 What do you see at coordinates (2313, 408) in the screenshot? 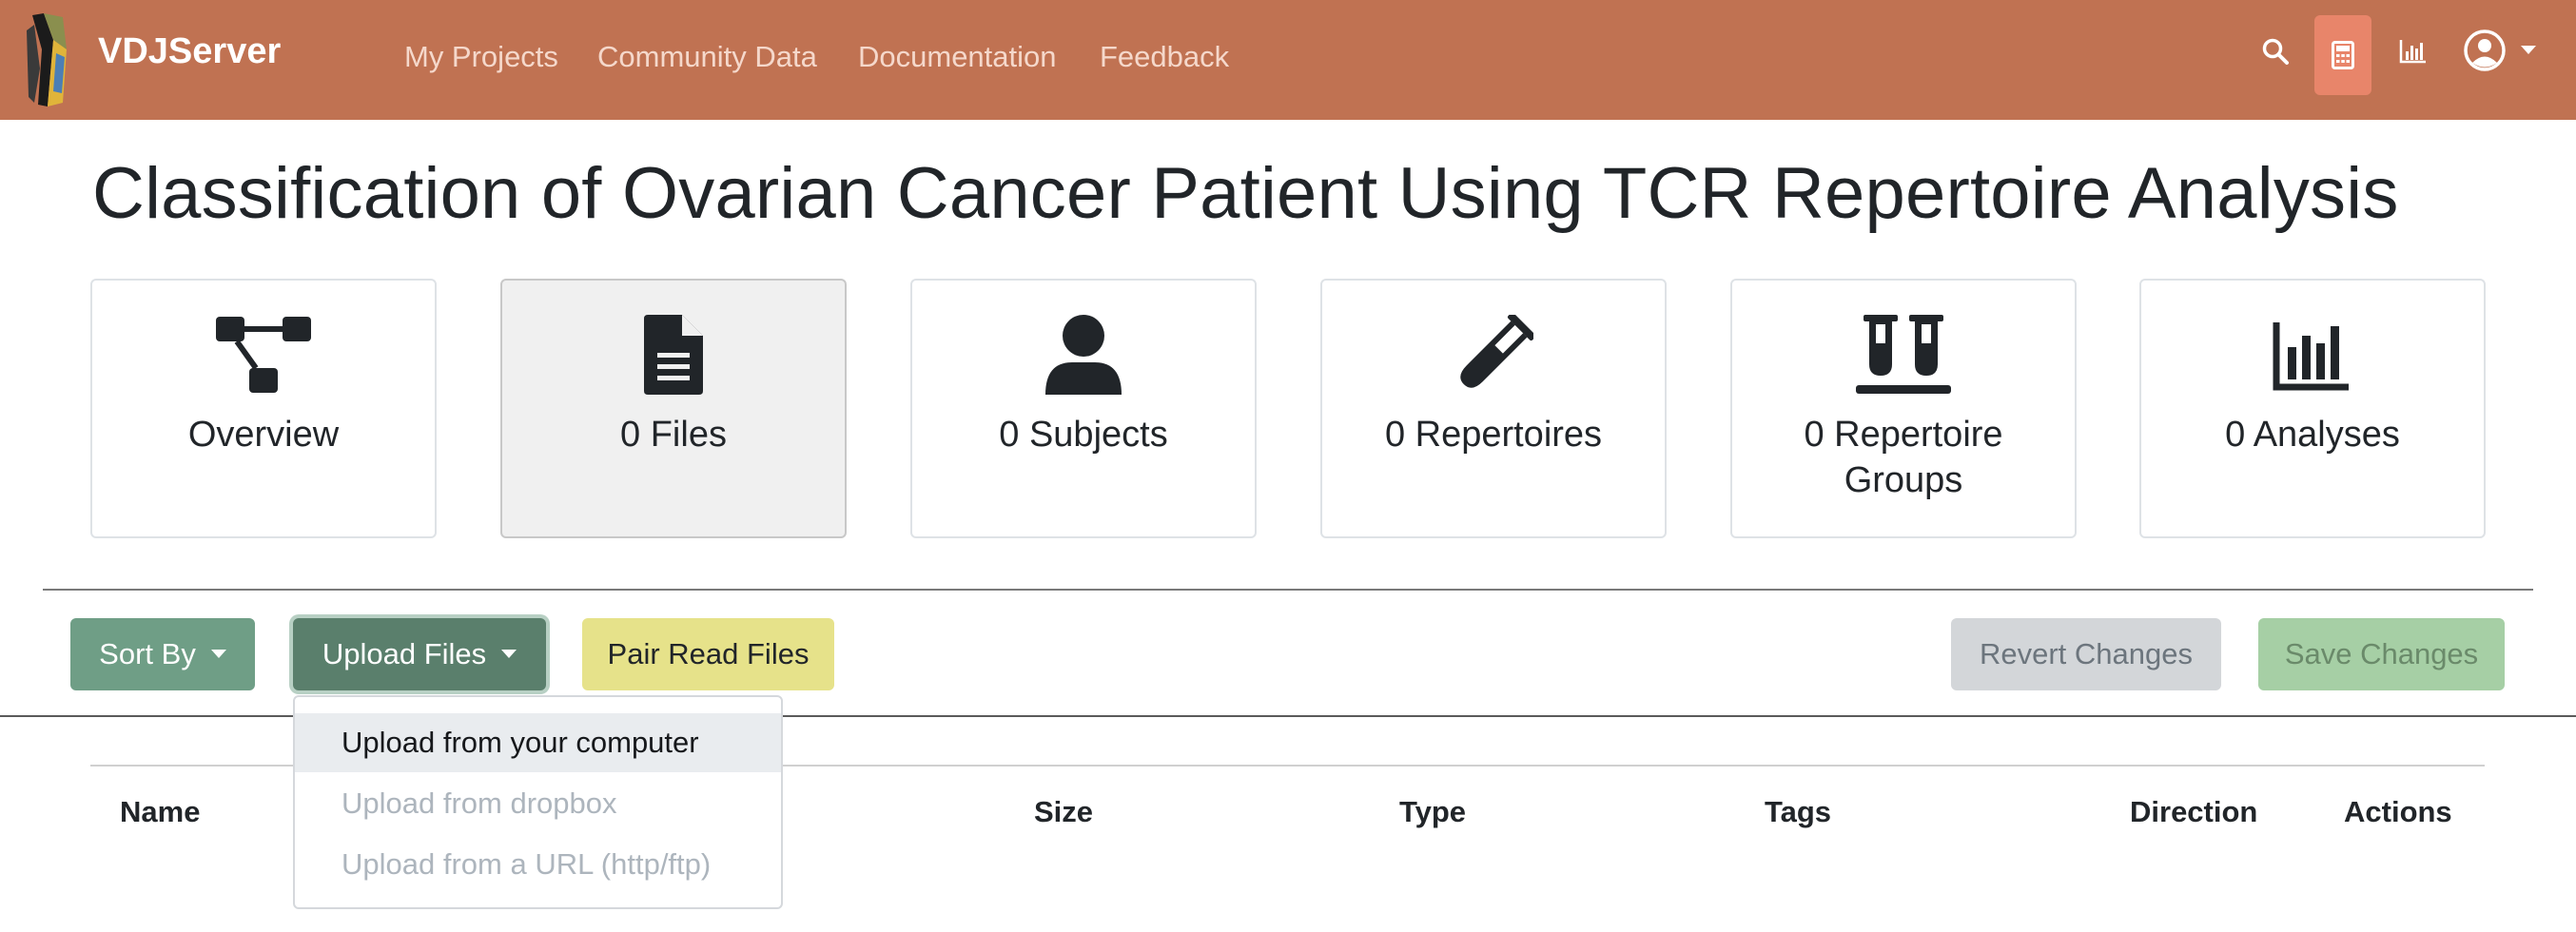
I see `card-analyses: 0 Analyses` at bounding box center [2313, 408].